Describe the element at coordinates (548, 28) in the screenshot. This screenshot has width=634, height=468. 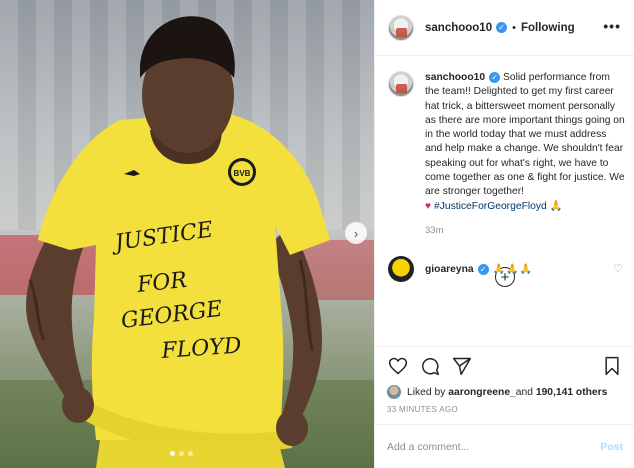
I see `following-button: Following` at that location.